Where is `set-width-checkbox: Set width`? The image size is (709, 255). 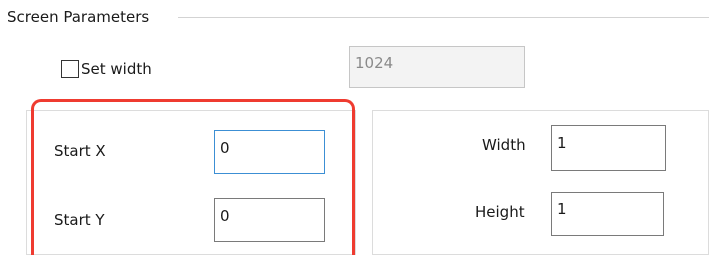
set-width-checkbox: Set width is located at coordinates (106, 69).